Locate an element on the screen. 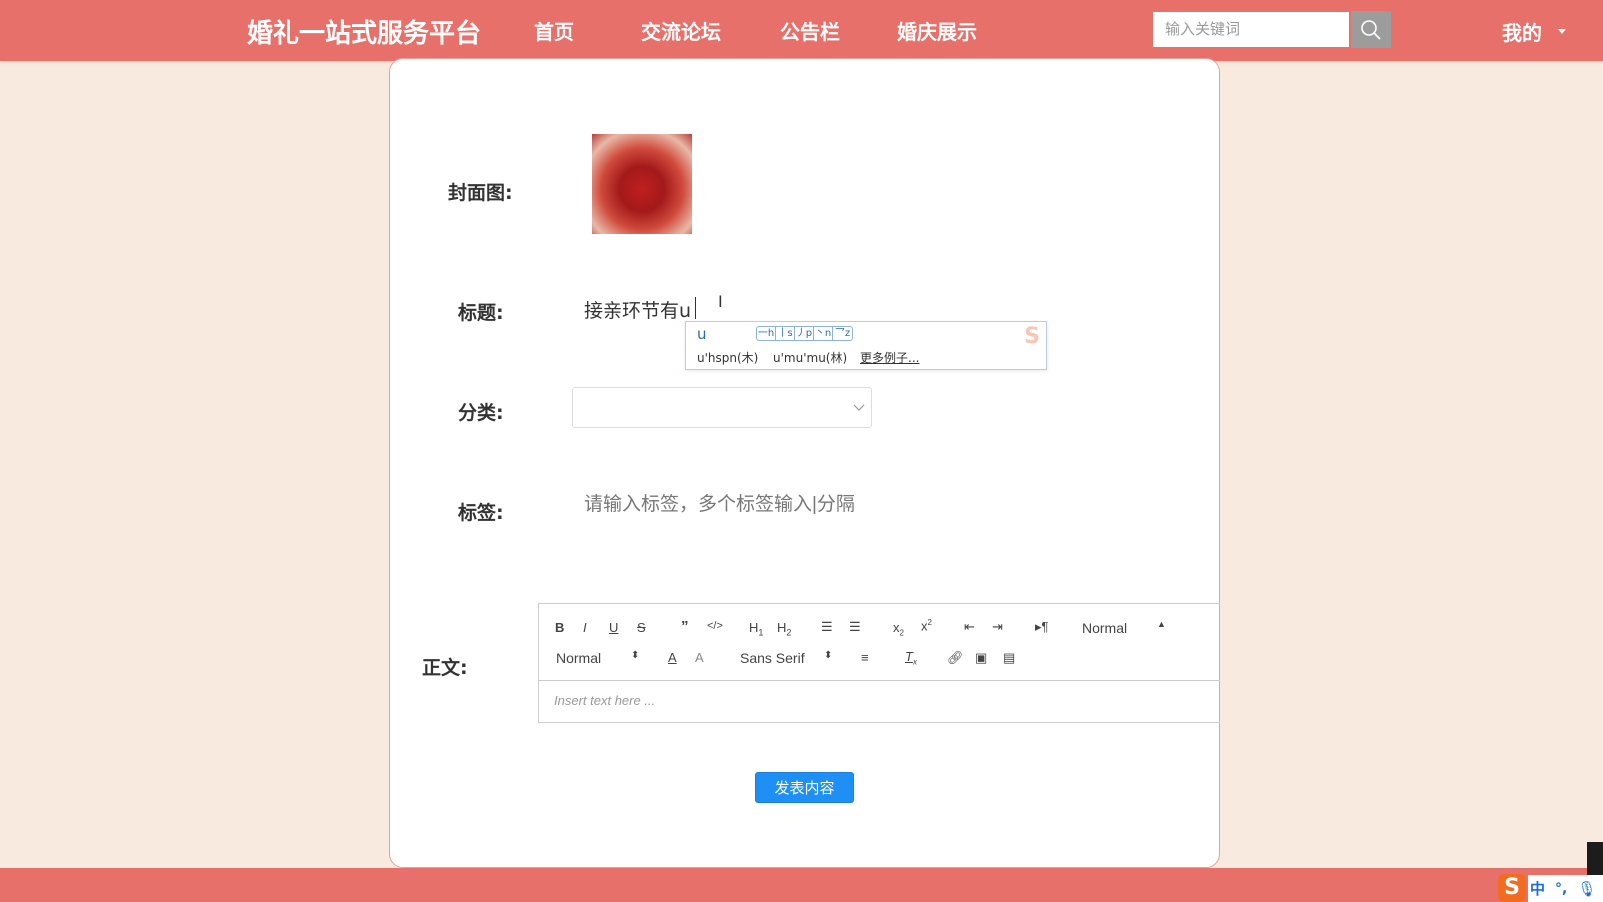 Image resolution: width=1603 pixels, height=902 pixels. title-label: 标题: is located at coordinates (481, 313).